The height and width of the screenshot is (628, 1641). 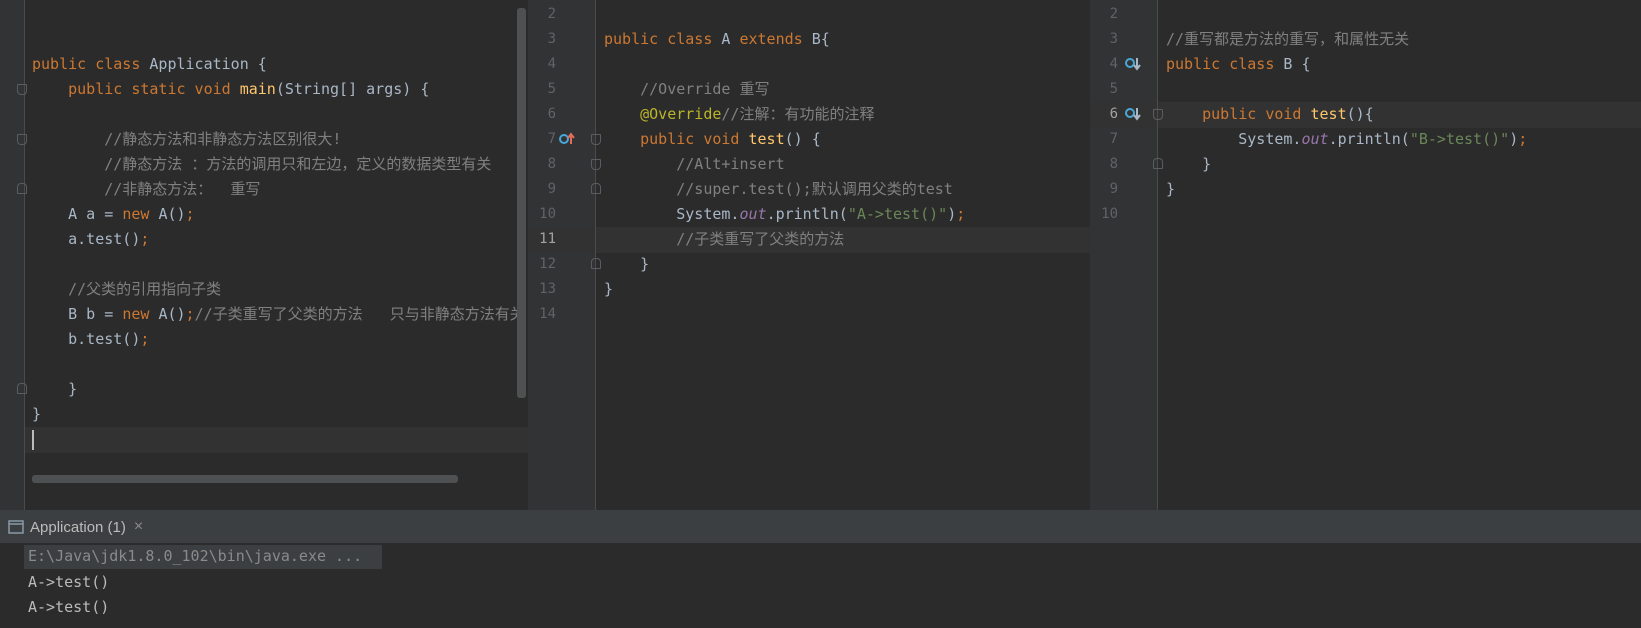 I want to click on code-line: System.out.println("B->test()");, so click(x=1346, y=139).